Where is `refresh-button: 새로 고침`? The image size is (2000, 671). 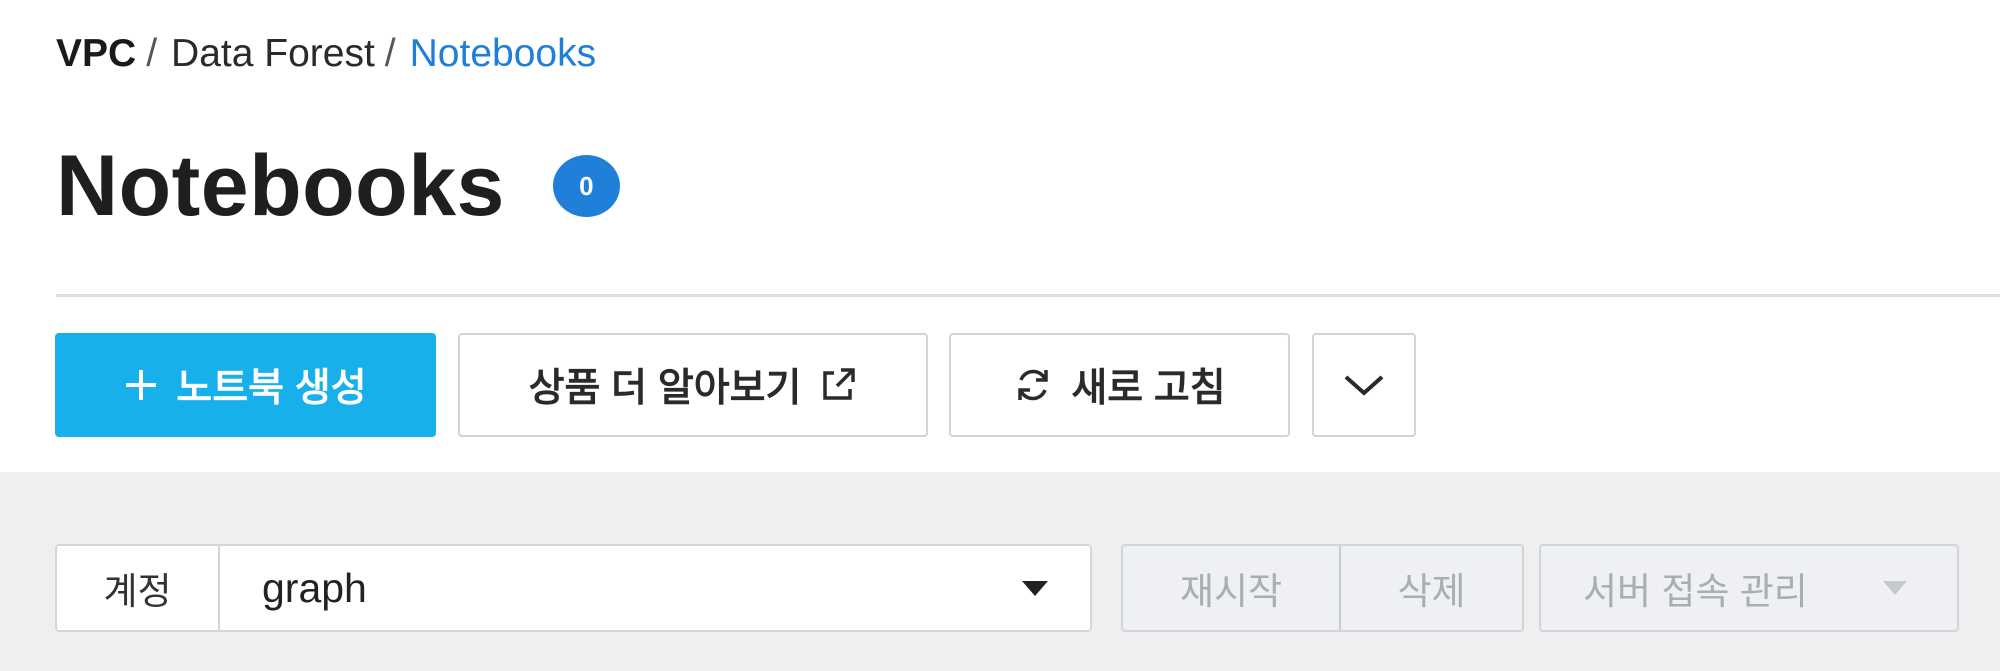 refresh-button: 새로 고침 is located at coordinates (1119, 385).